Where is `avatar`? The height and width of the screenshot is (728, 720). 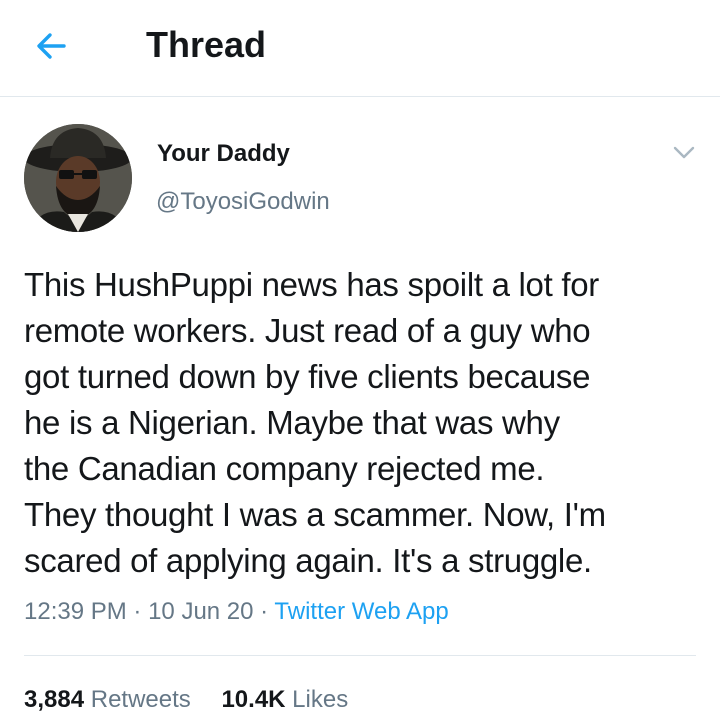 avatar is located at coordinates (78, 178).